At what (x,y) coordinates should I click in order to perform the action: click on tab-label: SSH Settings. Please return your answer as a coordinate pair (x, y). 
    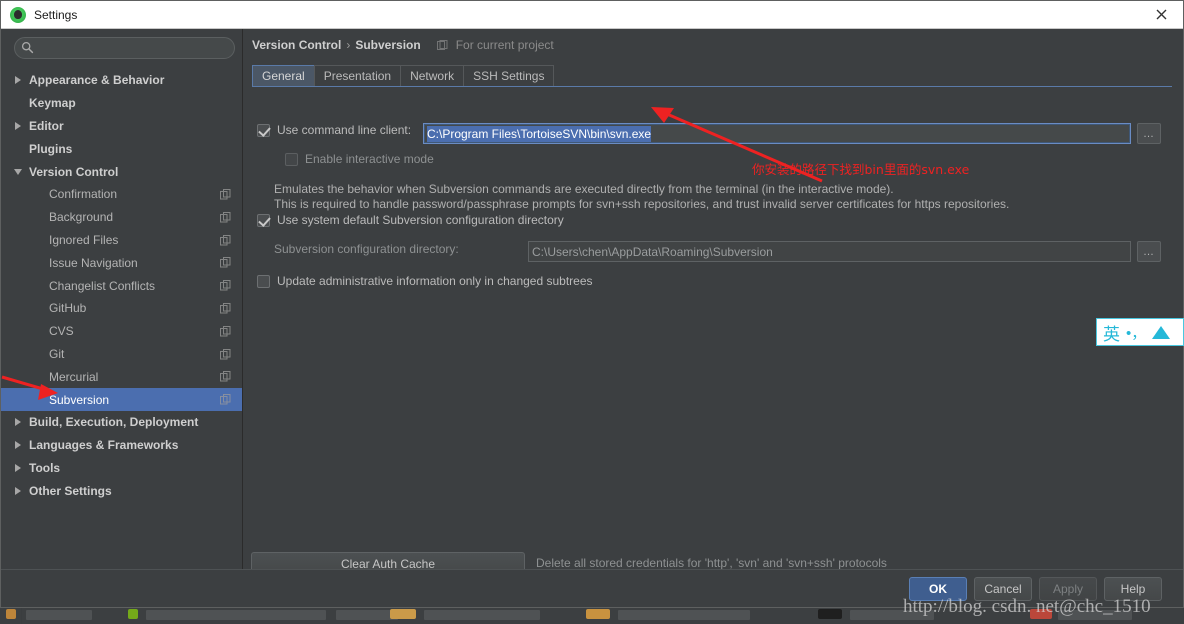
    Looking at the image, I should click on (509, 76).